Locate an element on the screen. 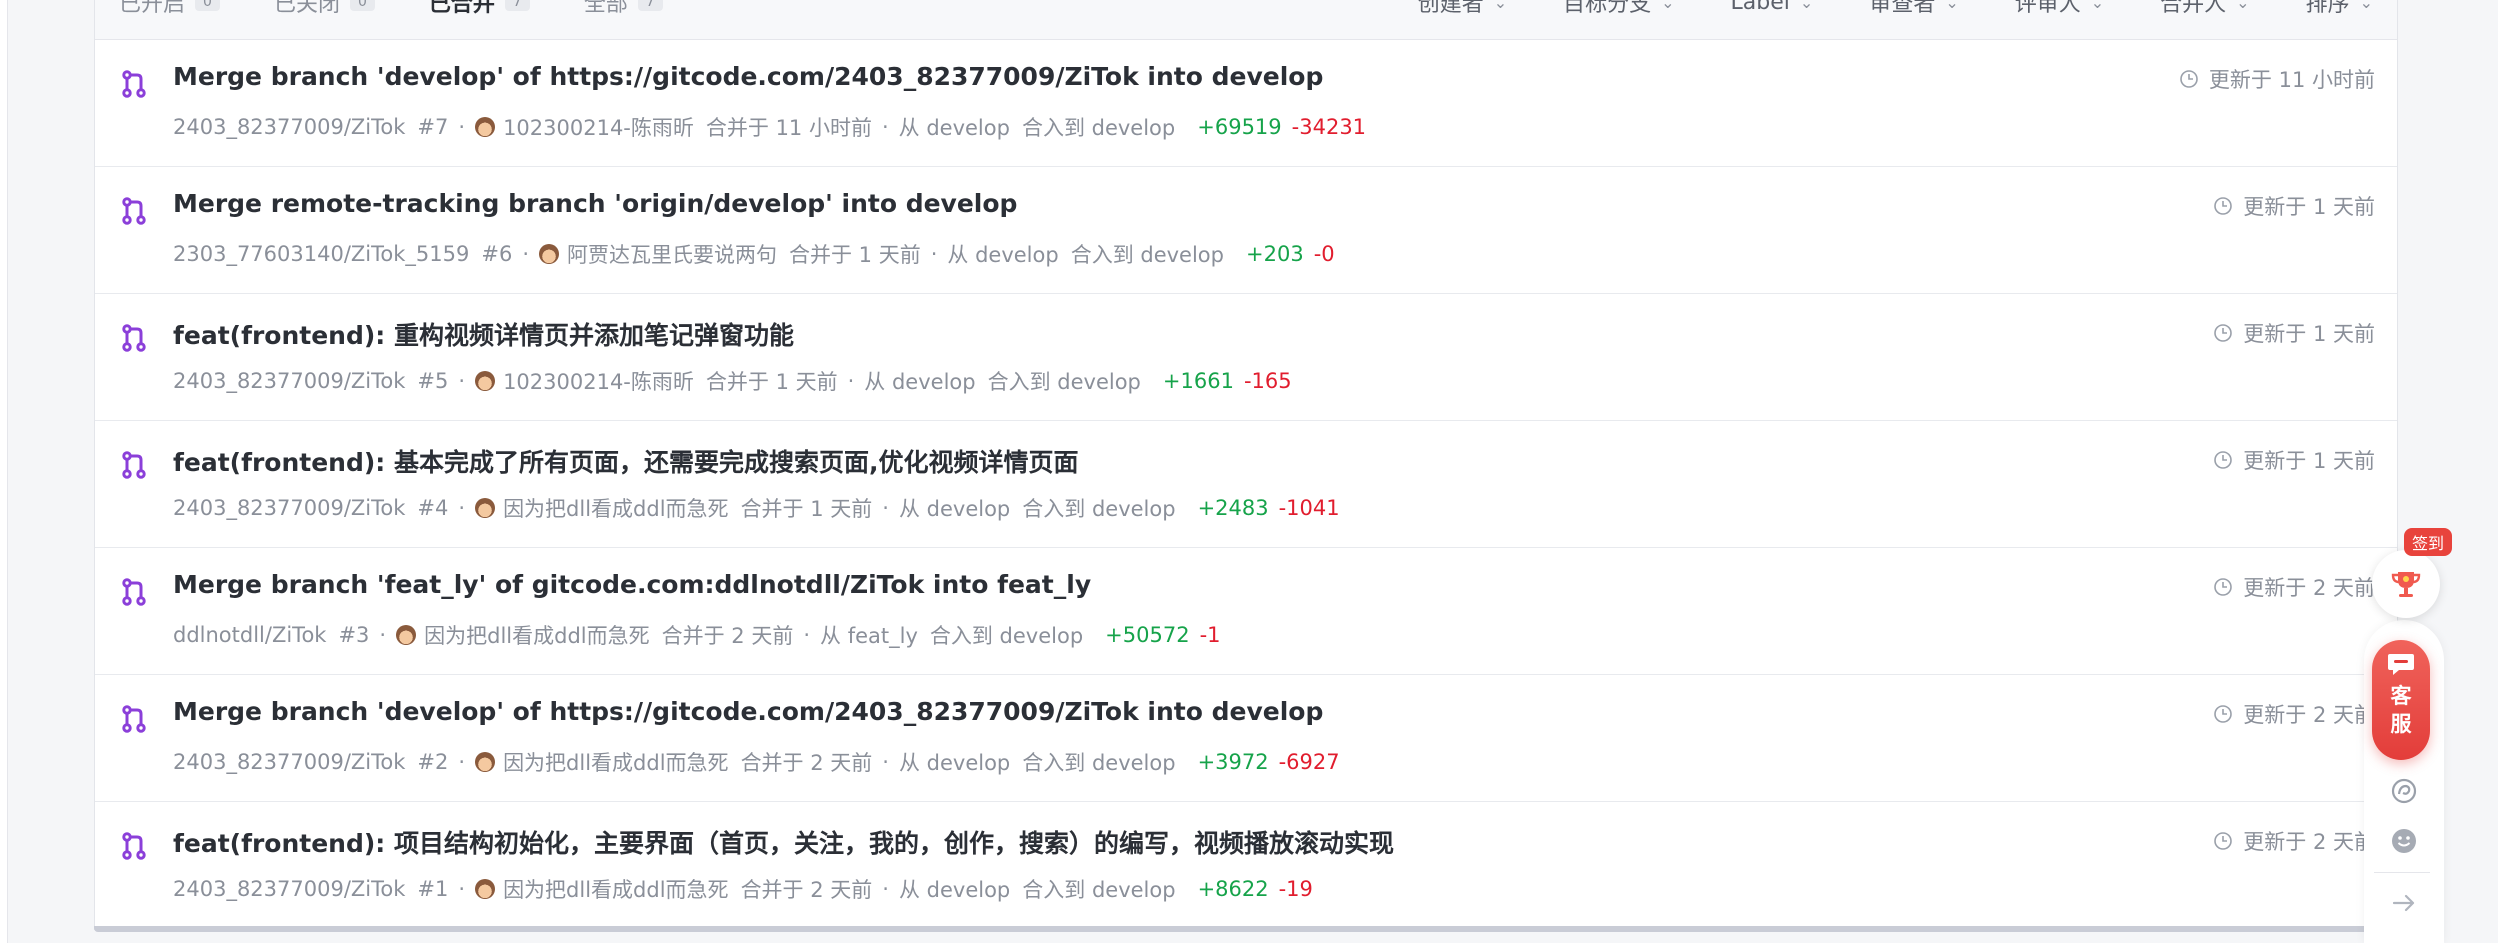 The width and height of the screenshot is (2498, 943). customer-service-button: 客服 is located at coordinates (2401, 700).